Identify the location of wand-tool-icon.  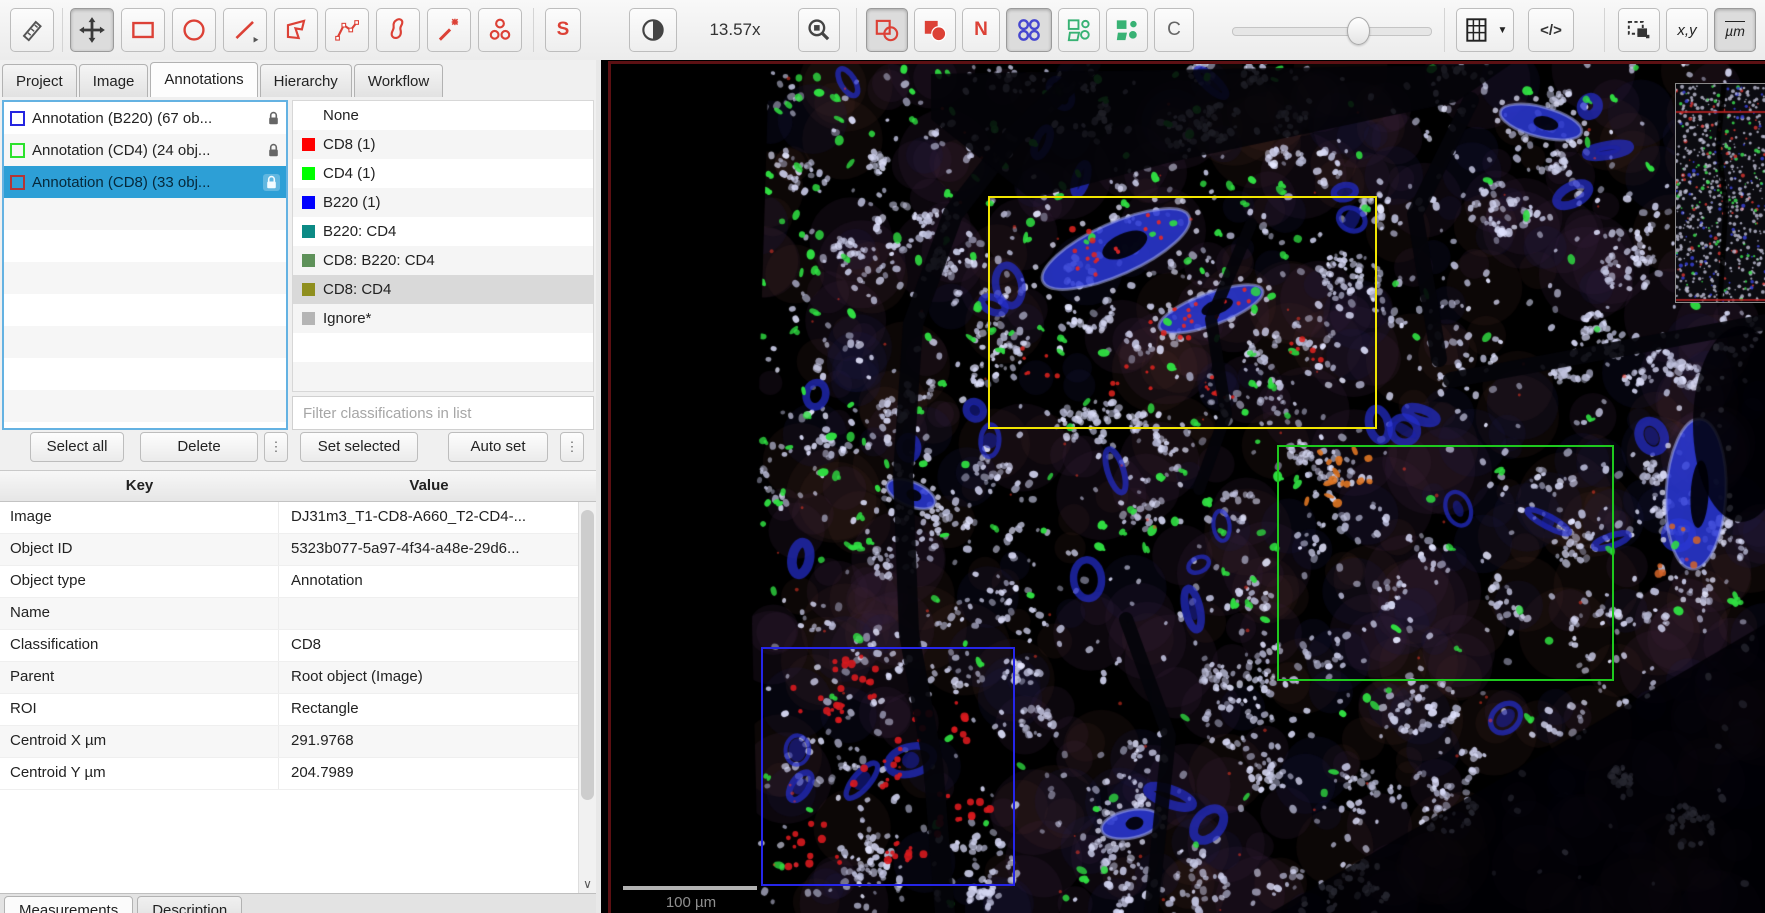
(449, 30).